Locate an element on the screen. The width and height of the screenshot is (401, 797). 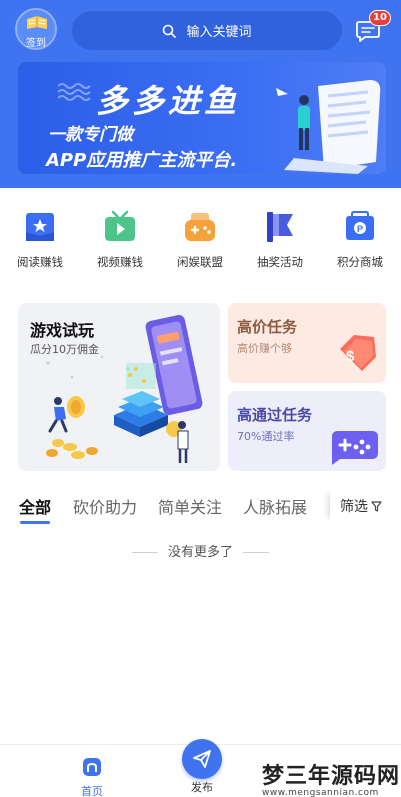
tabbar-publish: 发布 is located at coordinates (202, 767).